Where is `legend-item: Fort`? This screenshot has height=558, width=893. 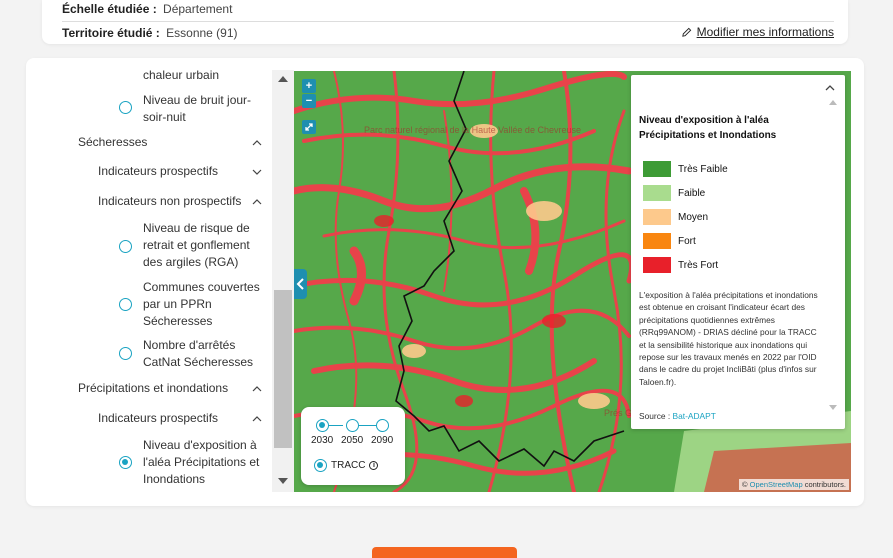
legend-item: Fort is located at coordinates (669, 241).